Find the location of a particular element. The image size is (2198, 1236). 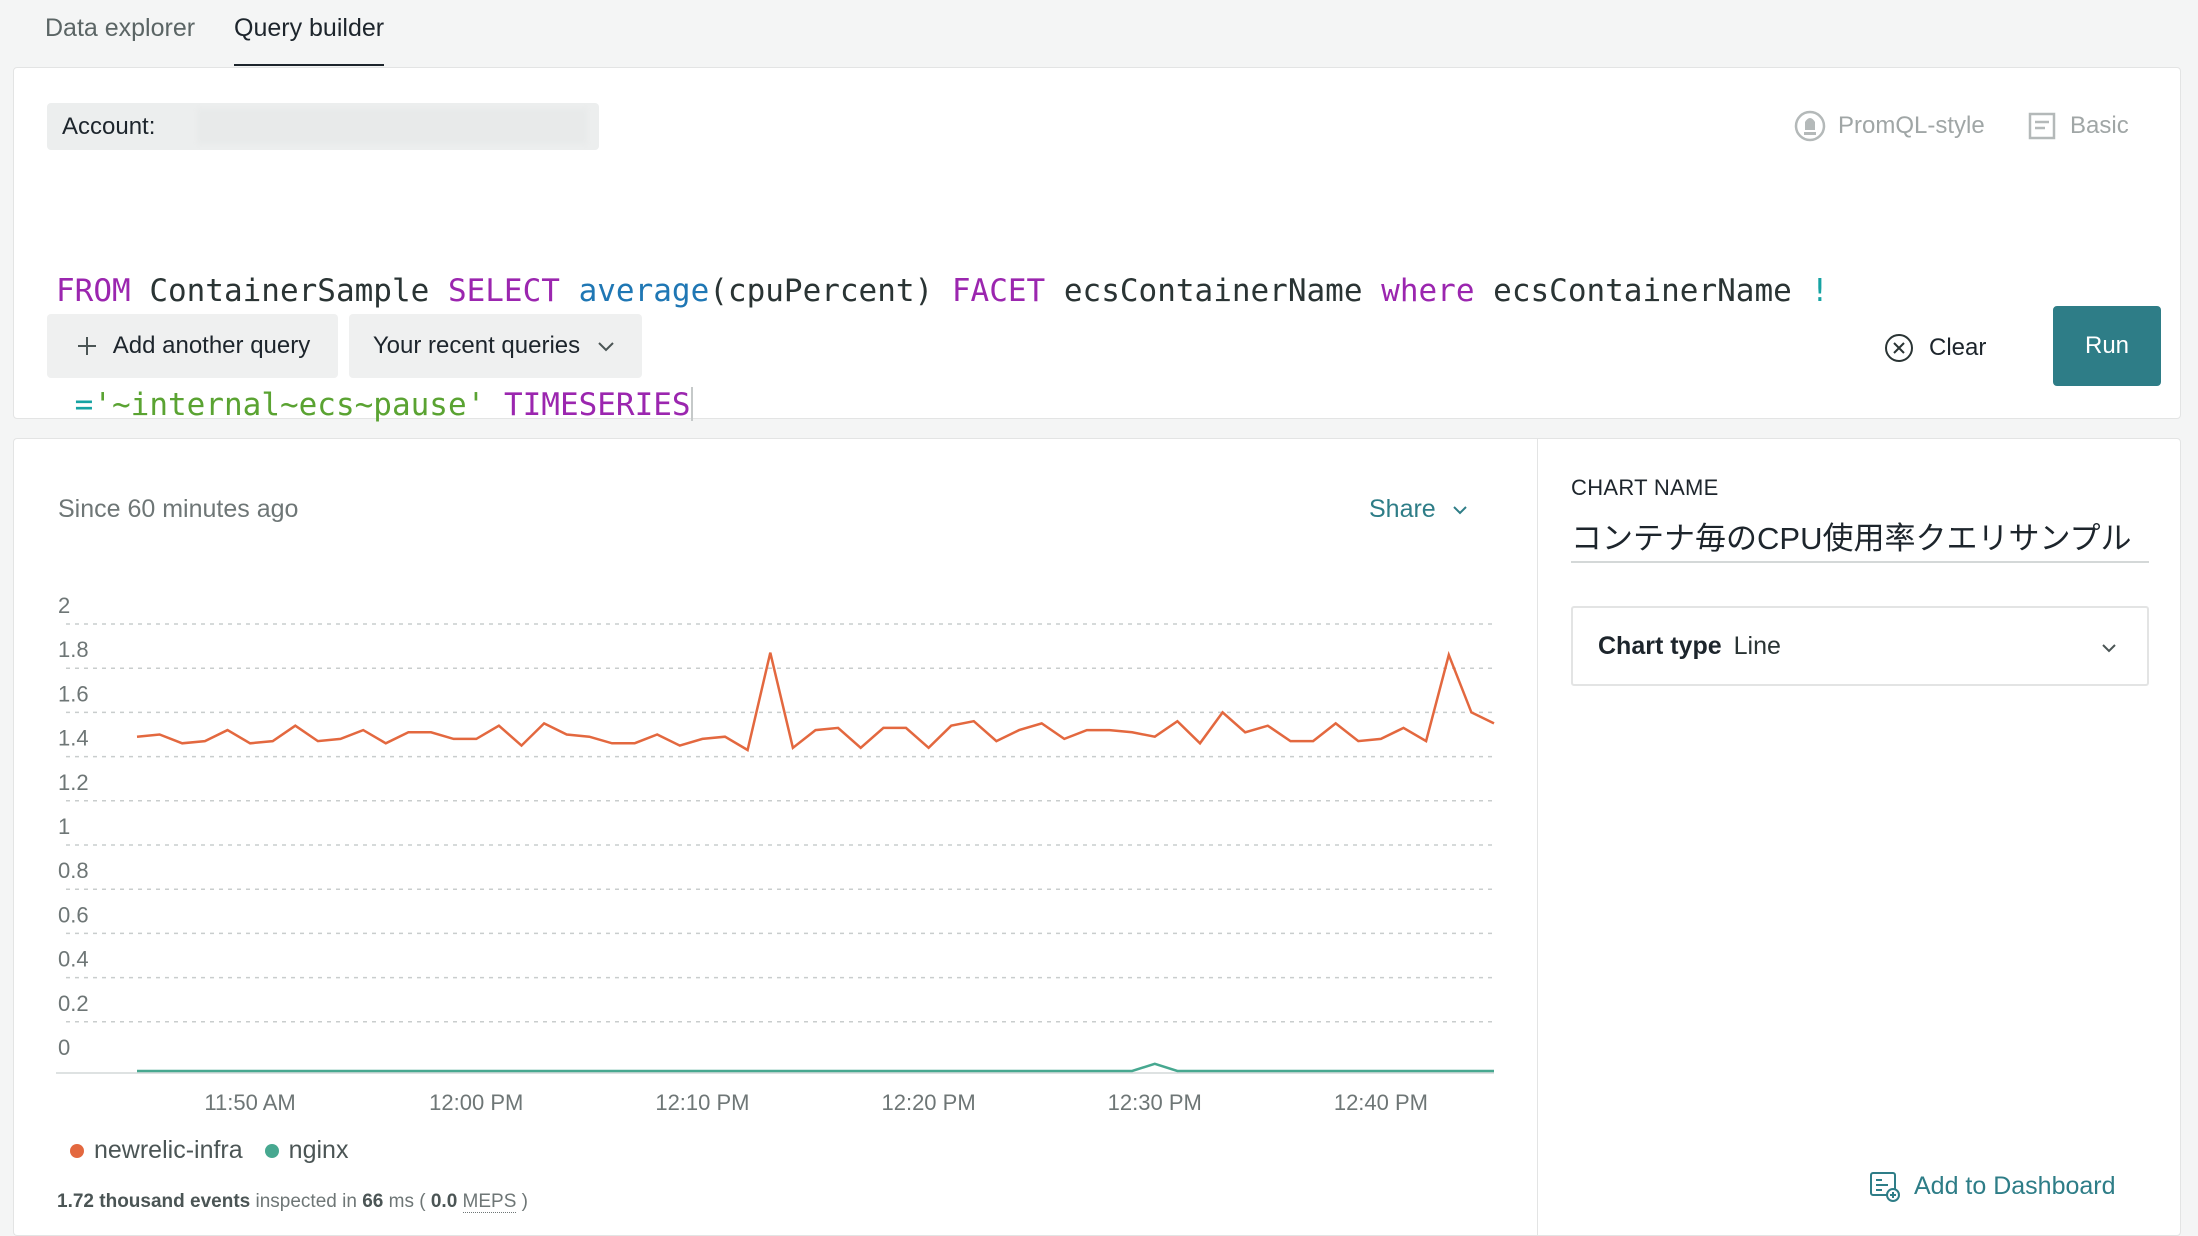

x-tick-label: 12:30 PM is located at coordinates (1155, 1102).